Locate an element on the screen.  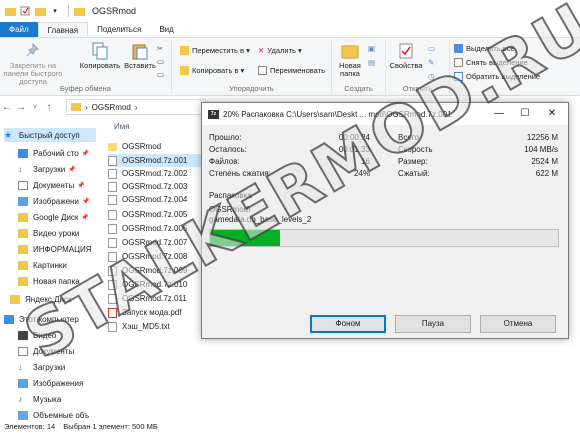
speed-label: Скорость is located at coordinates (415, 149).